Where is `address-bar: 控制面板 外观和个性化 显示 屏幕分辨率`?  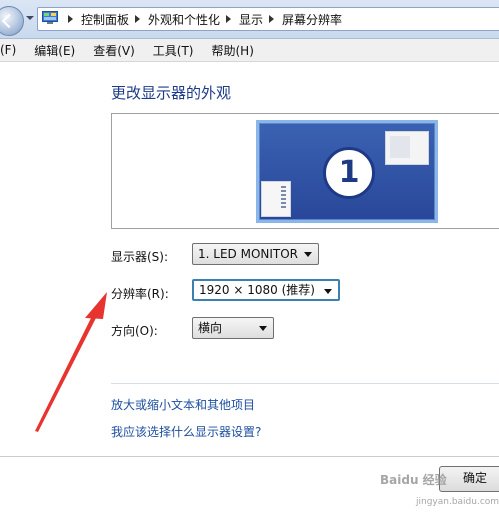 address-bar: 控制面板 外观和个性化 显示 屏幕分辨率 is located at coordinates (249, 19).